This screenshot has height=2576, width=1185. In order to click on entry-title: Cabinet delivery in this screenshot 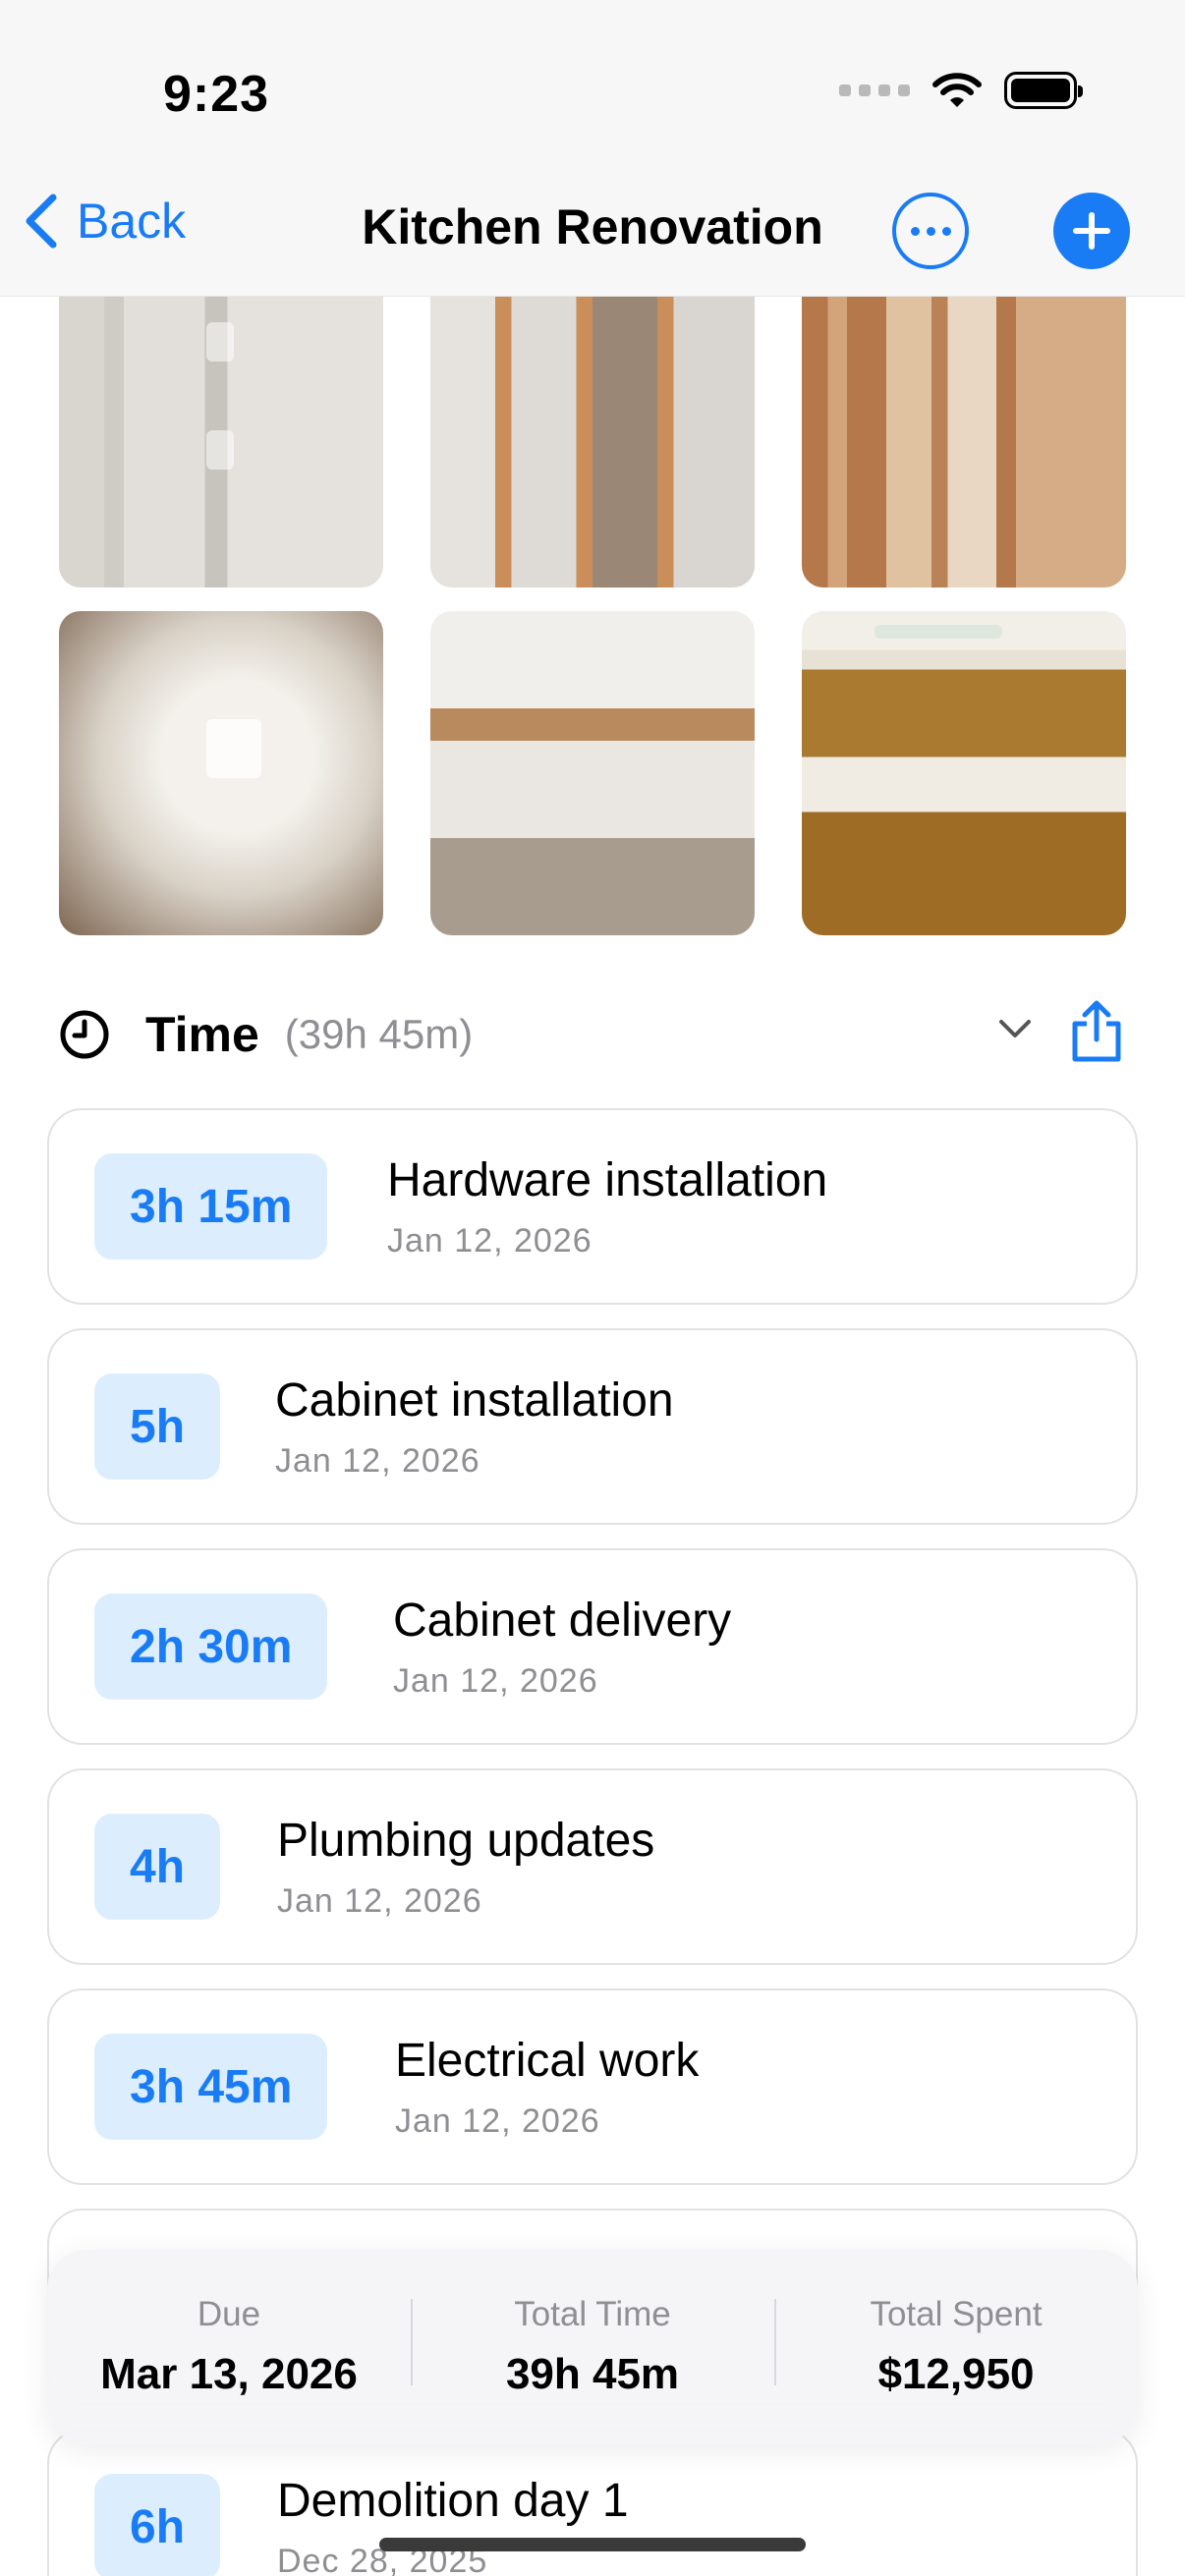, I will do `click(563, 1621)`.